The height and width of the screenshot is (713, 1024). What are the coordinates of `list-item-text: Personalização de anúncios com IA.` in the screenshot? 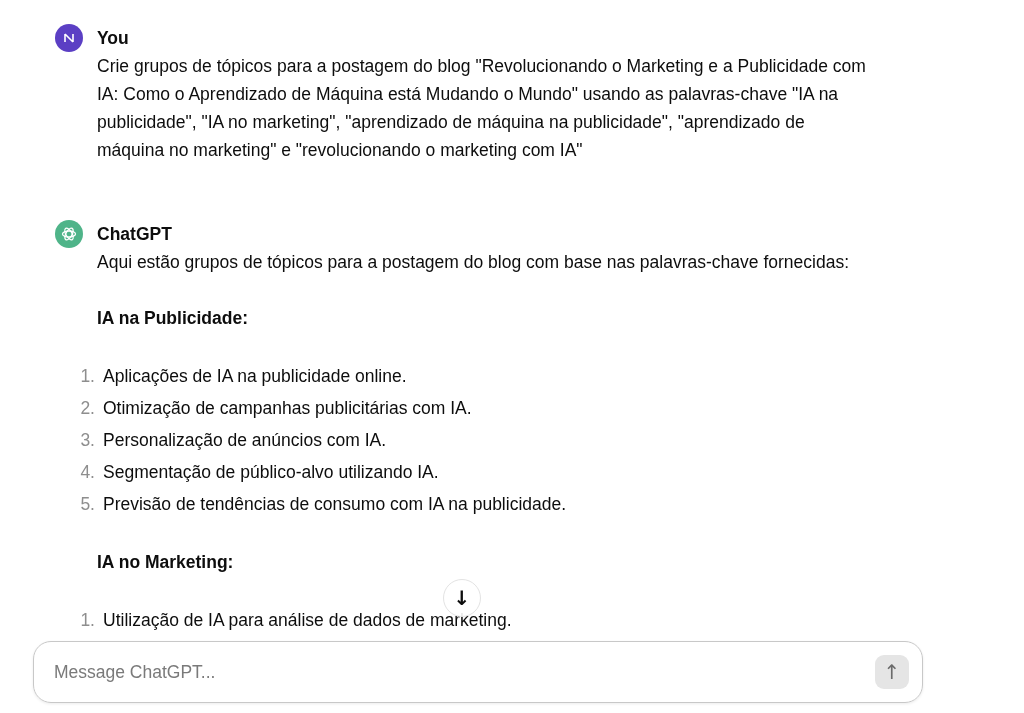 It's located at (245, 440).